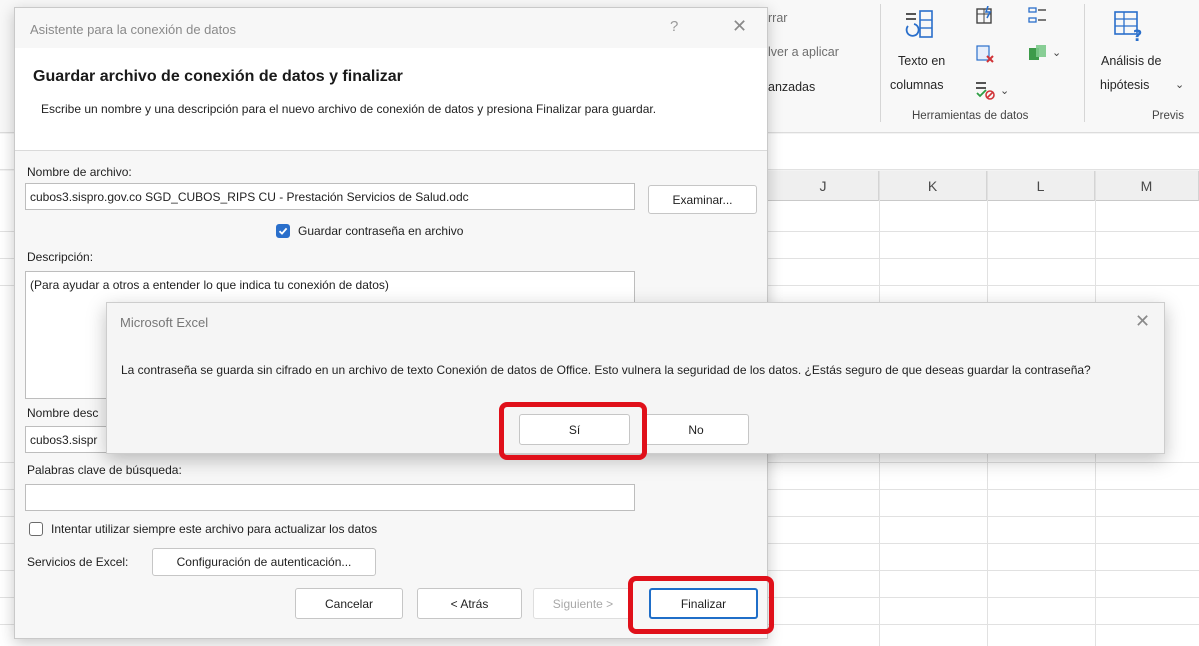  Describe the element at coordinates (1131, 61) in the screenshot. I see `what-if-label-line1: Análisis de` at that location.